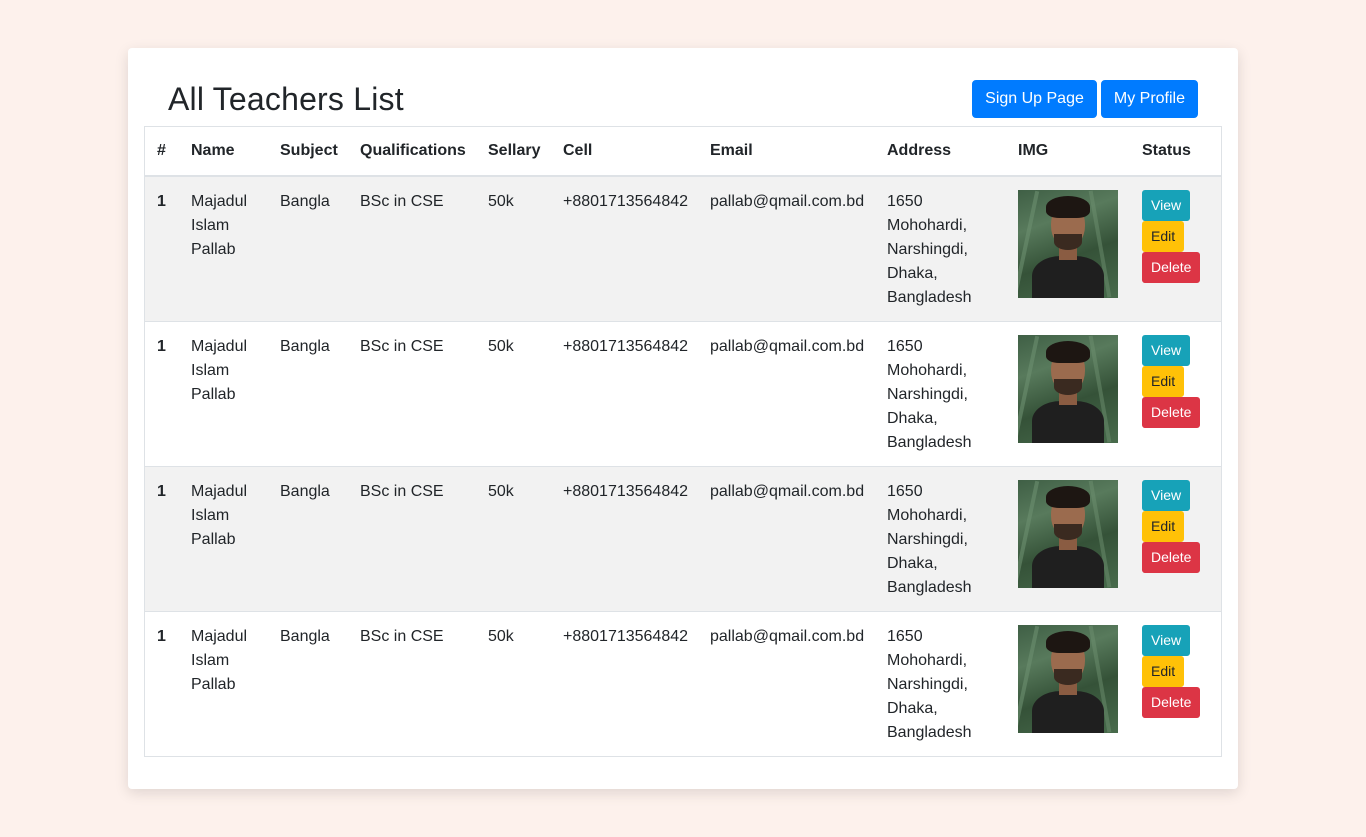  I want to click on column-header-status: Status, so click(1175, 152).